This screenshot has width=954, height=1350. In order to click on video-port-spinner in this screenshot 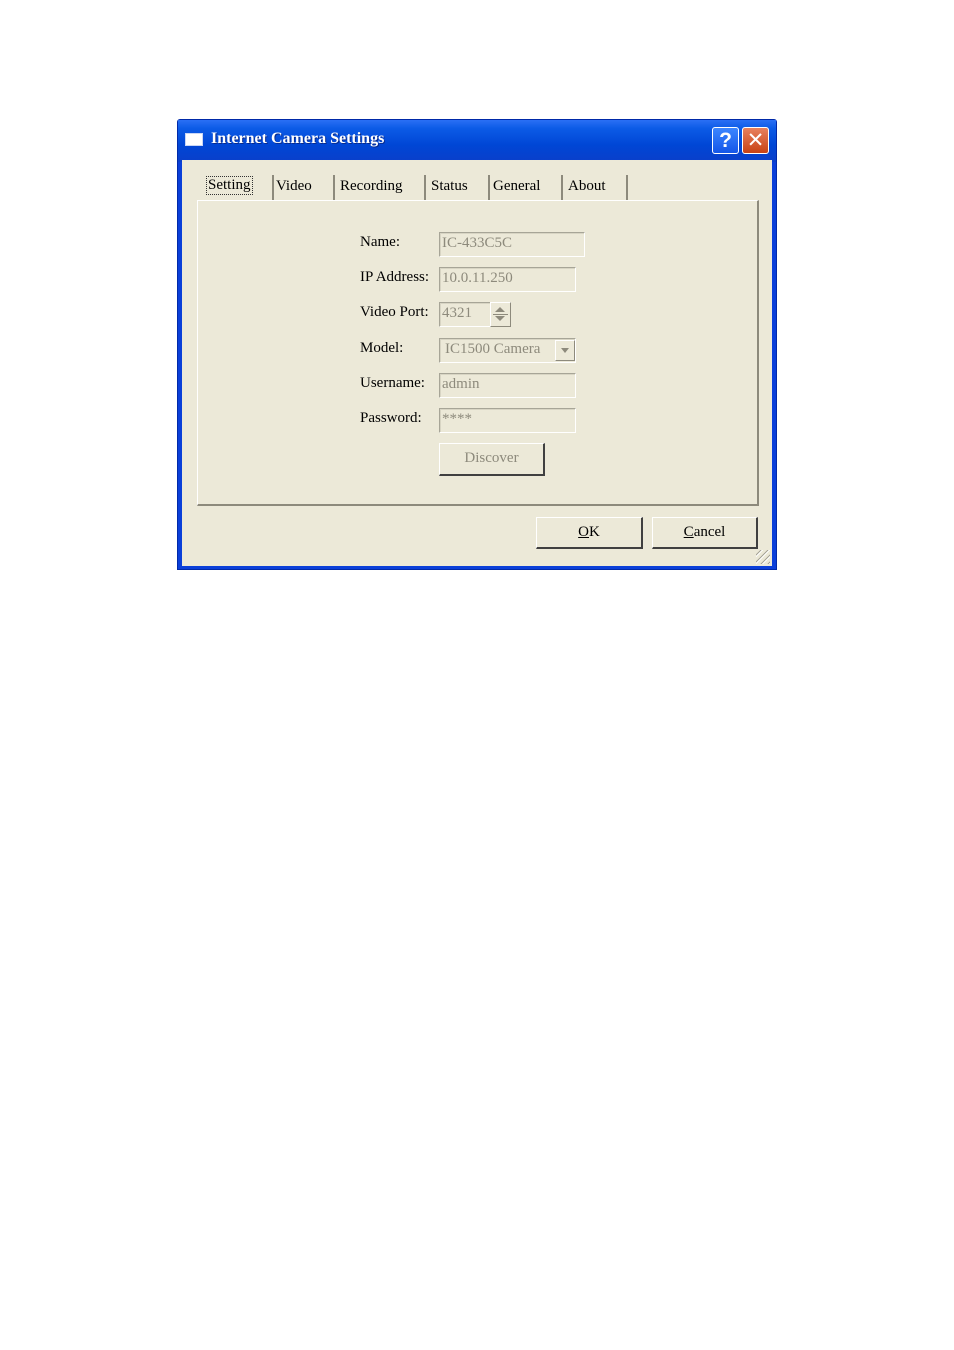, I will do `click(500, 314)`.